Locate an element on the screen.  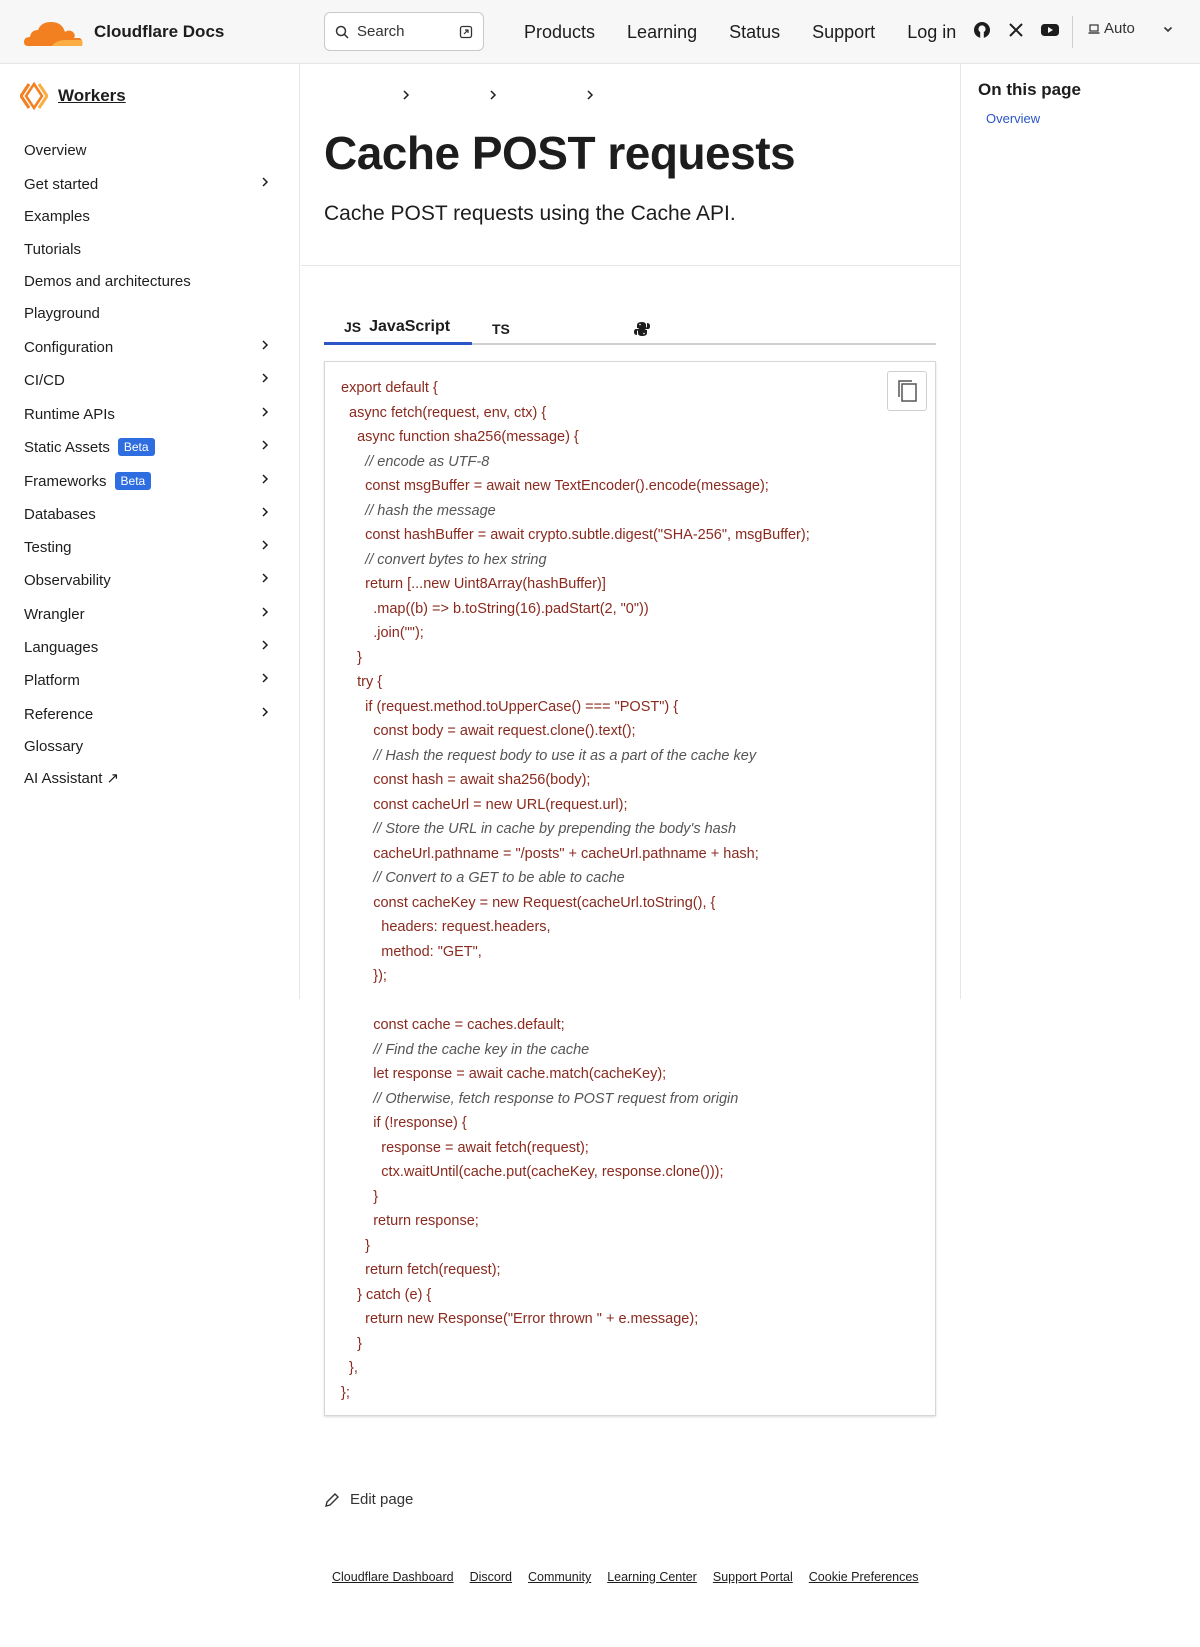
footer-link-cookie-preferences: Cookie Preferences is located at coordinates (864, 1577).